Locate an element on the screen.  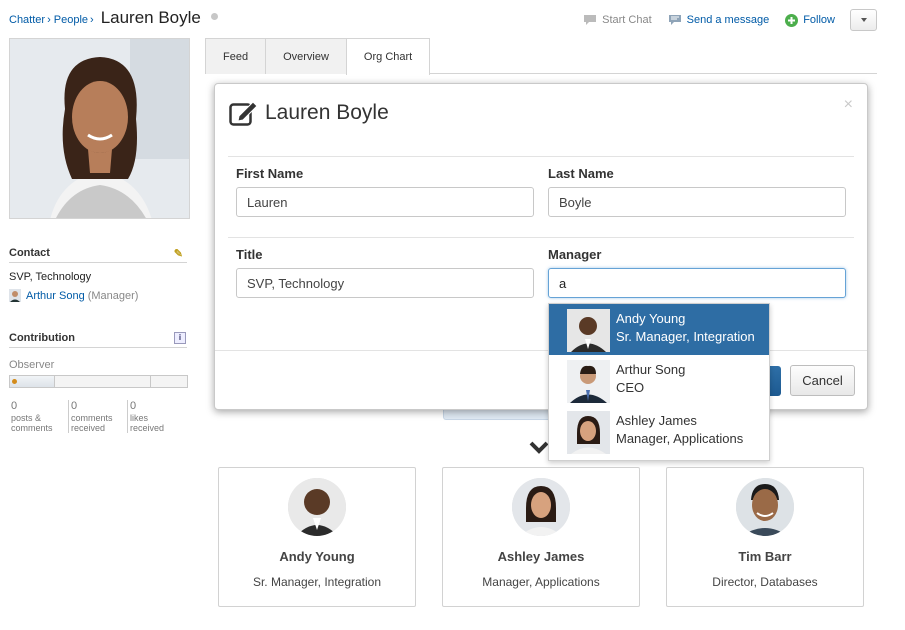
tab-overview: Overview is located at coordinates (306, 56).